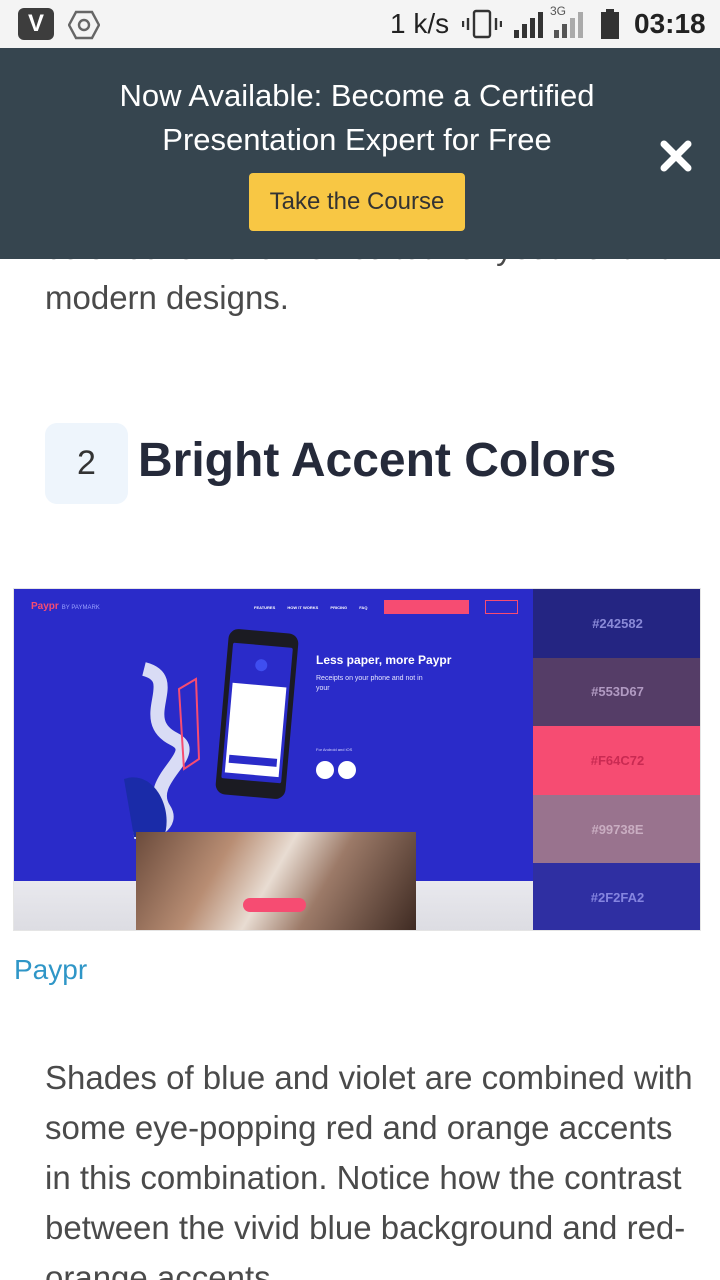  Describe the element at coordinates (274, 905) in the screenshot. I see `mockup-watch-video-button` at that location.